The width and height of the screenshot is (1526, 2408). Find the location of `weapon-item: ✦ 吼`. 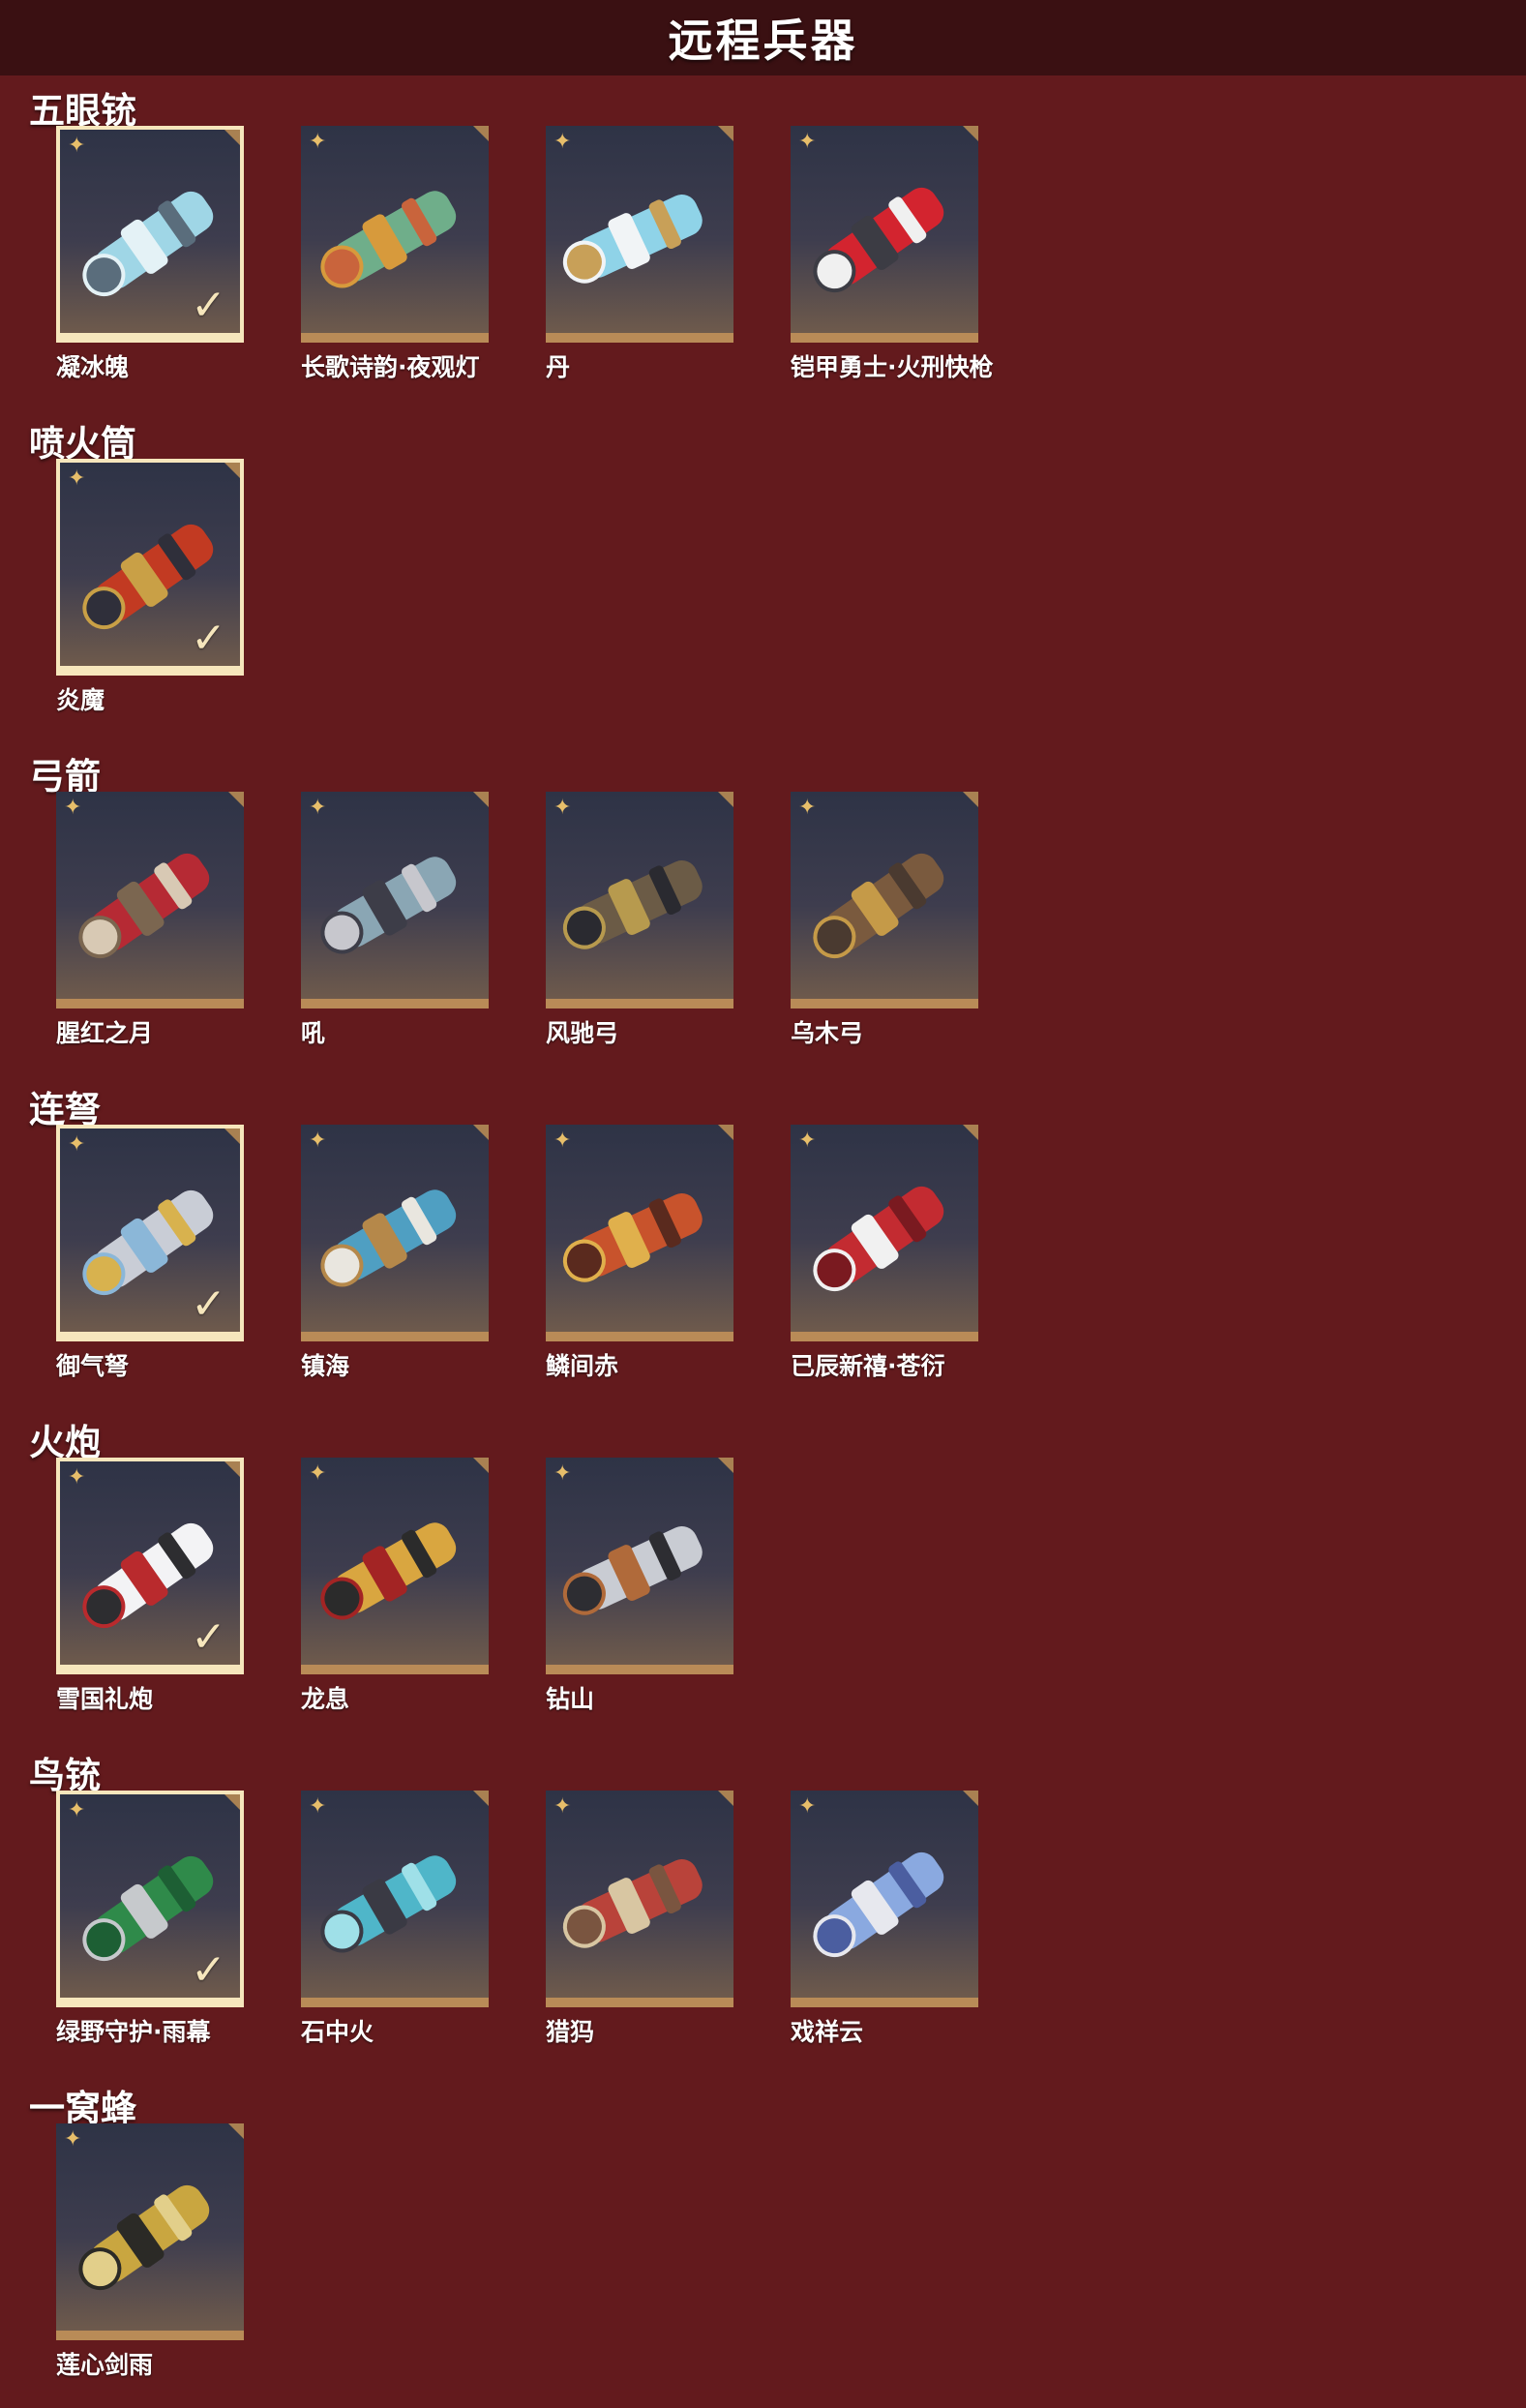

weapon-item: ✦ 吼 is located at coordinates (397, 927).